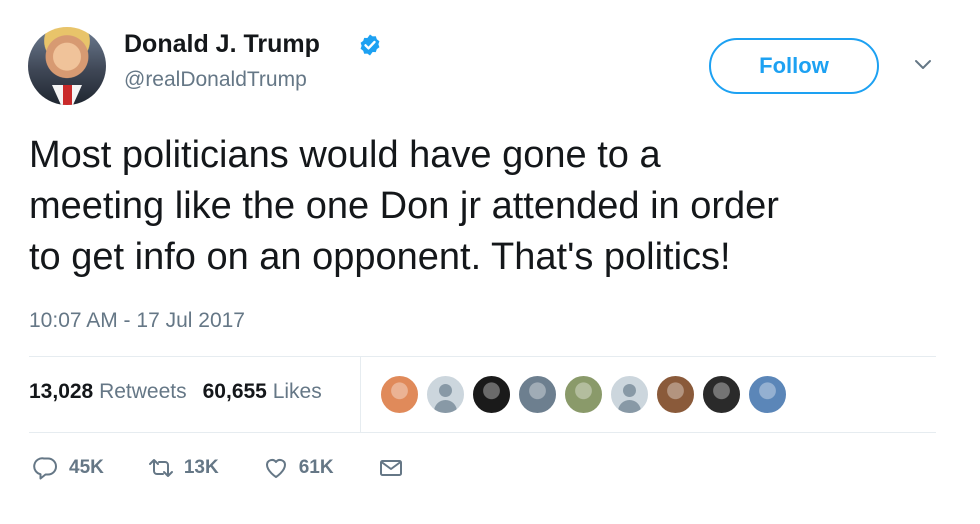 The width and height of the screenshot is (980, 524). What do you see at coordinates (143, 391) in the screenshot?
I see `retweets-label: Retweets` at bounding box center [143, 391].